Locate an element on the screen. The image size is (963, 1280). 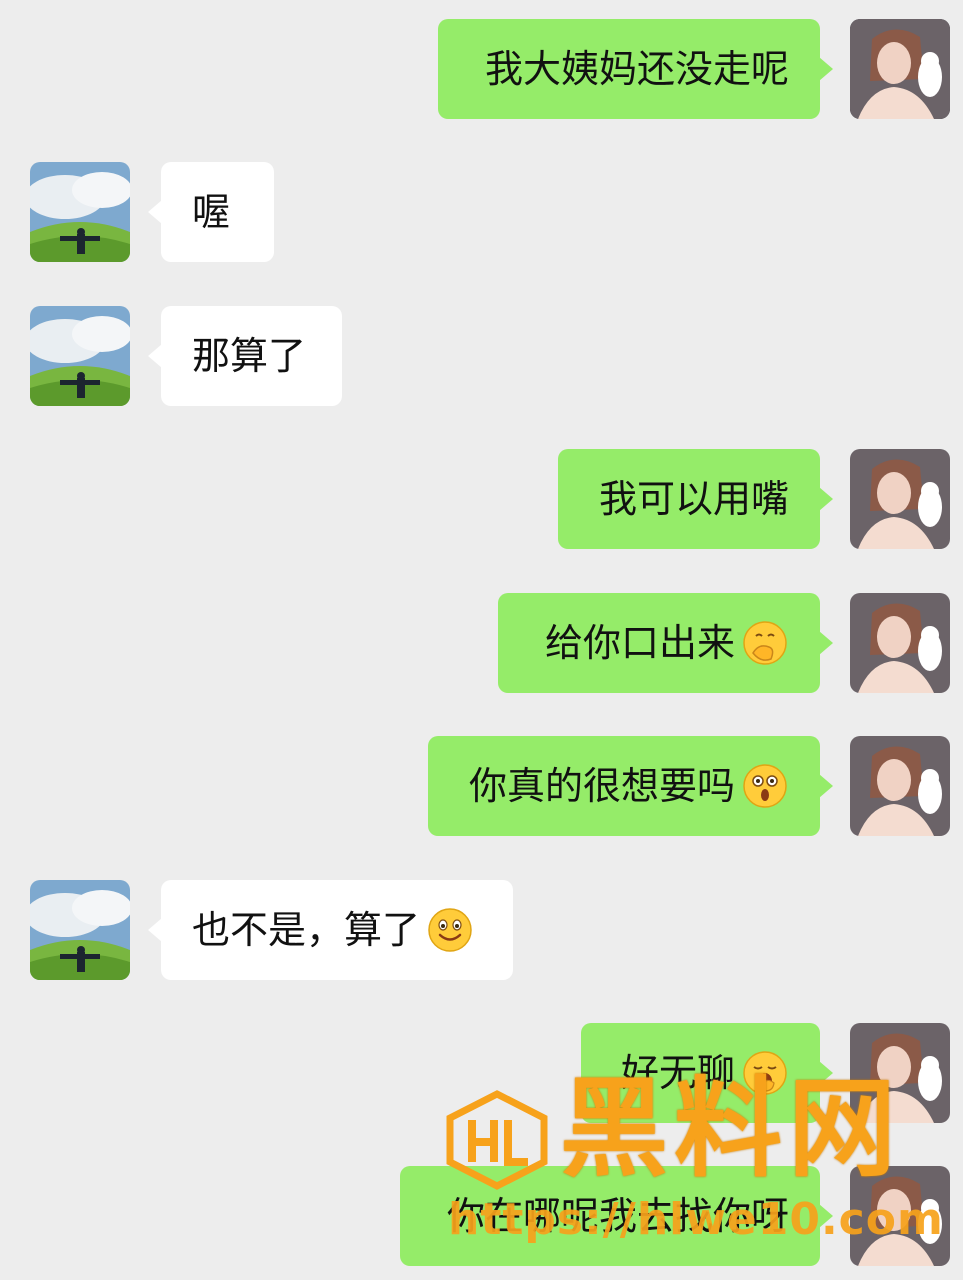
message-text: 喔 is located at coordinates (211, 212).